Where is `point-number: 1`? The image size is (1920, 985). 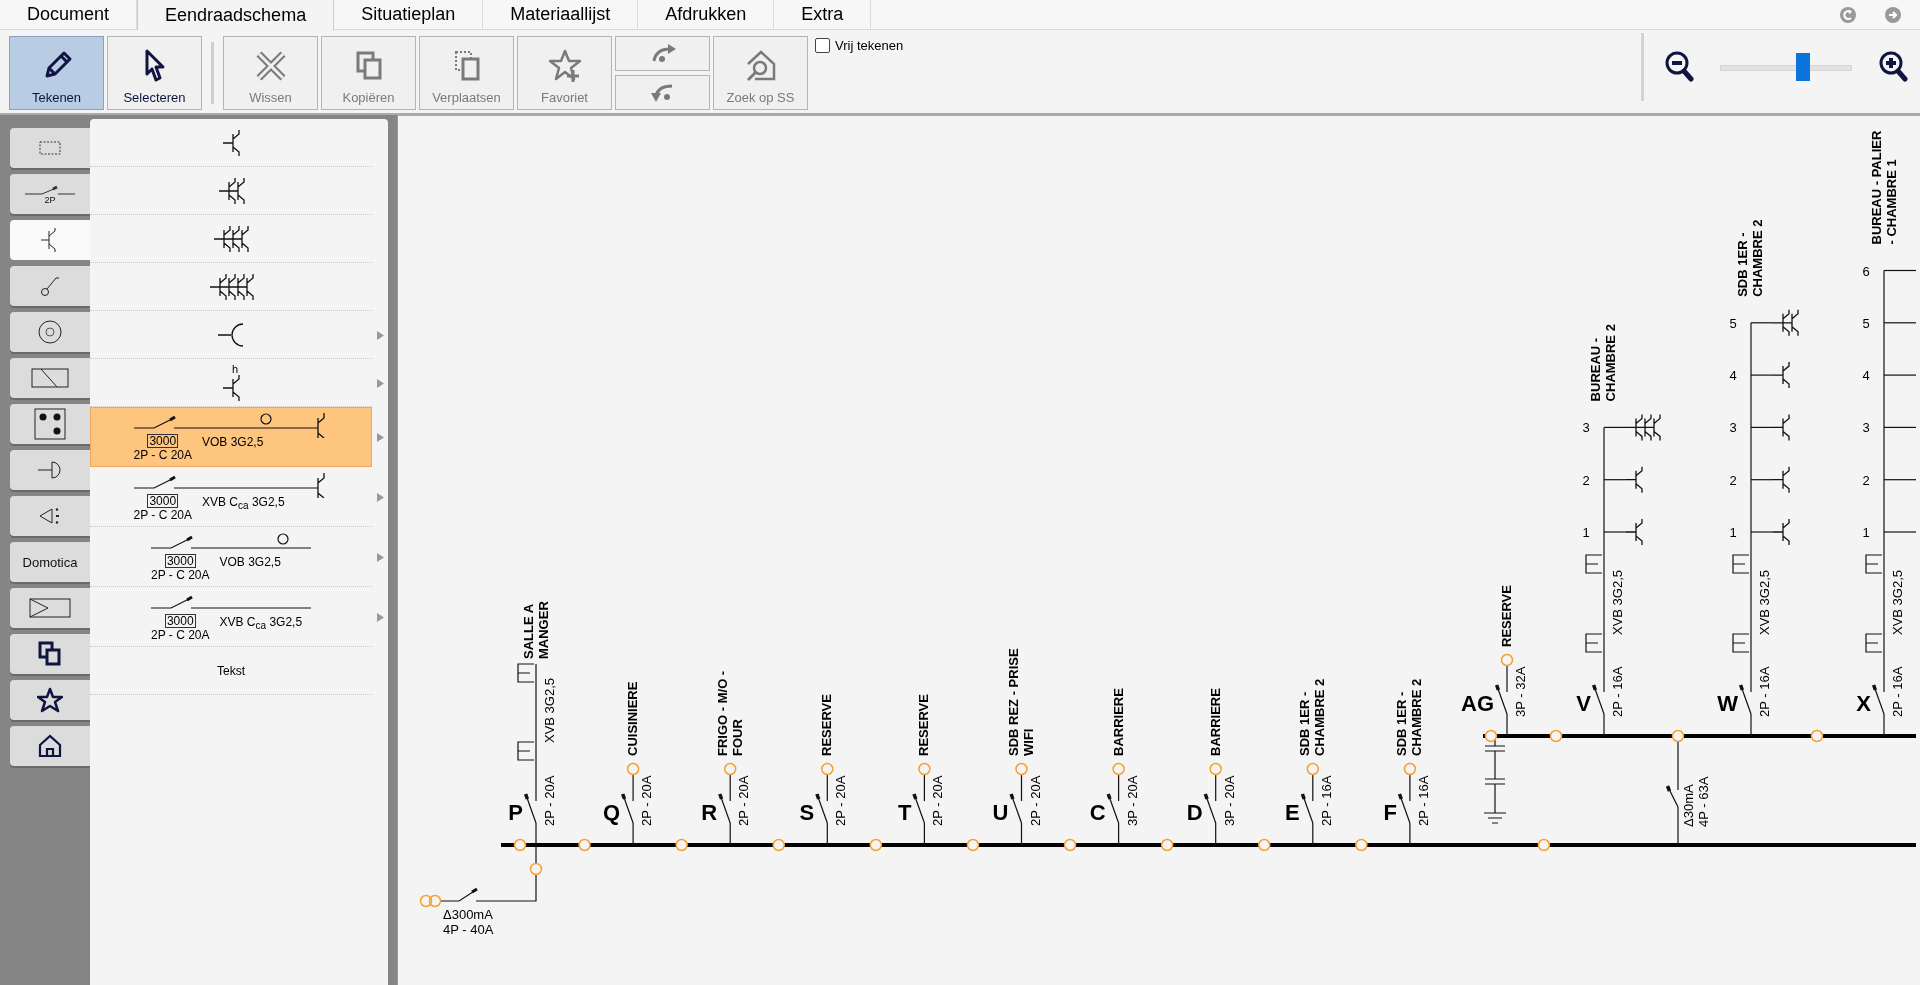 point-number: 1 is located at coordinates (1733, 532).